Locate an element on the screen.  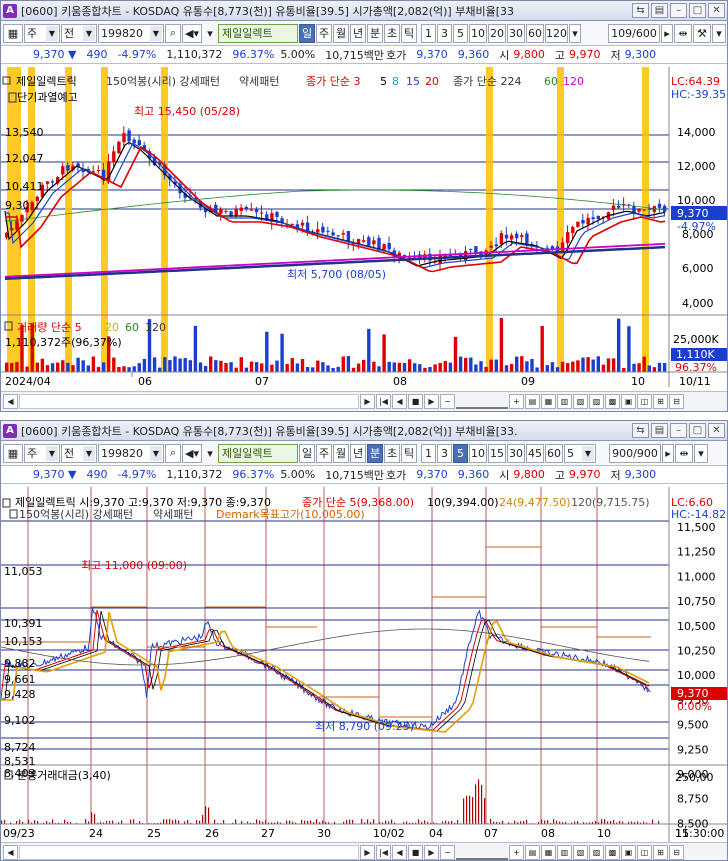
interval-10-button: 10 is located at coordinates (478, 33).